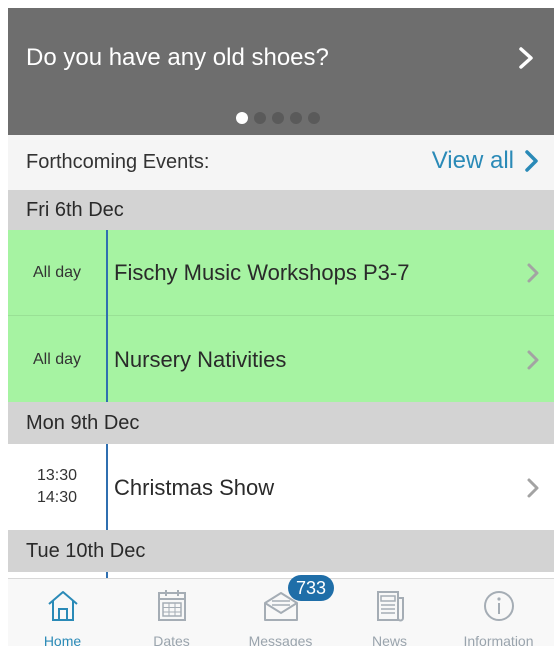 This screenshot has width=554, height=646. What do you see at coordinates (281, 423) in the screenshot?
I see `day-header: Mon 9th Dec` at bounding box center [281, 423].